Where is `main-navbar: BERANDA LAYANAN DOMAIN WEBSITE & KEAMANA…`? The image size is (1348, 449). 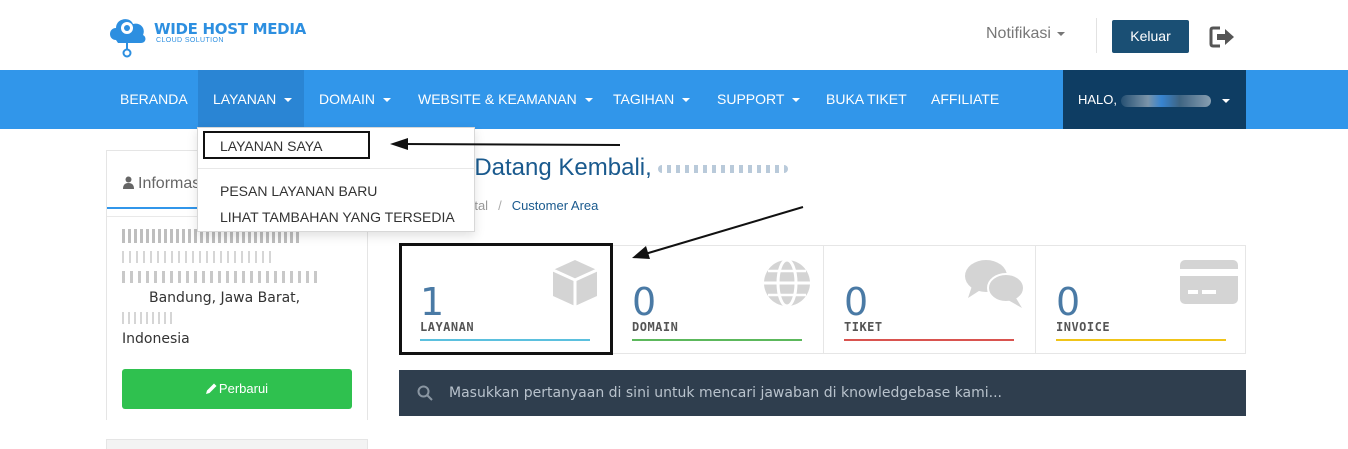 main-navbar: BERANDA LAYANAN DOMAIN WEBSITE & KEAMANA… is located at coordinates (674, 99).